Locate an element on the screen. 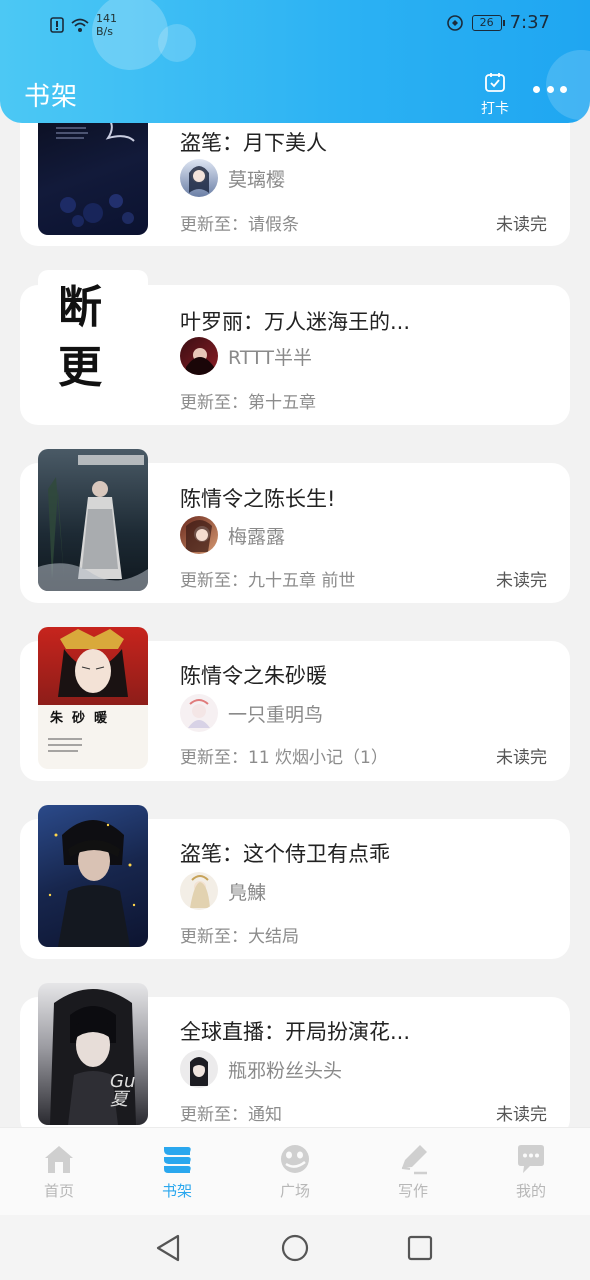  chat-bubble-icon is located at coordinates (531, 1159).